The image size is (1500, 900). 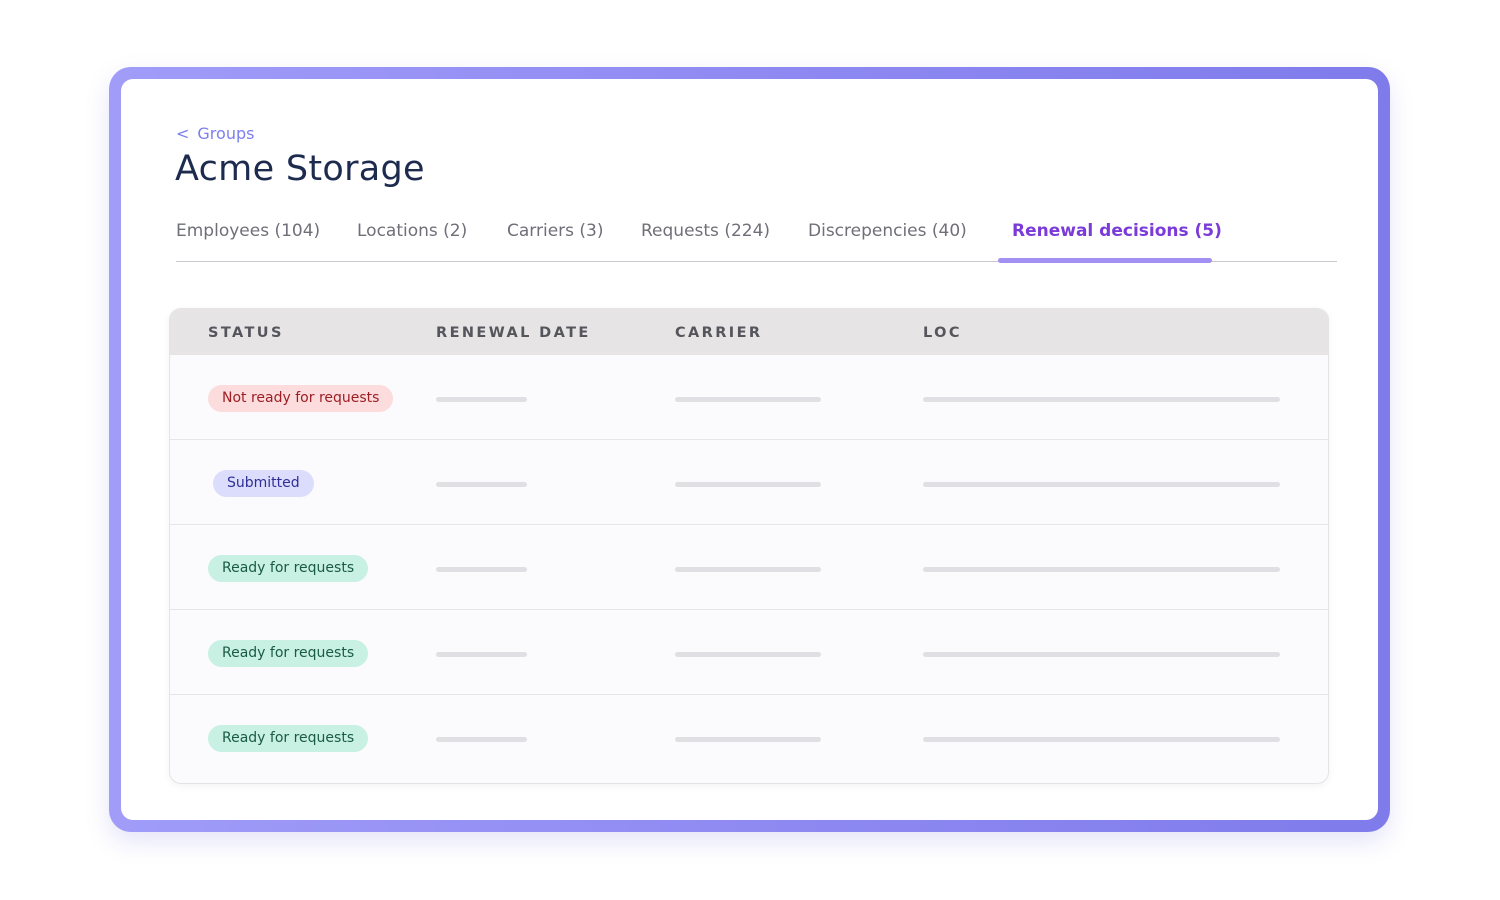 I want to click on tab-renewal-decisions: Renewal decisions (5), so click(x=1117, y=231).